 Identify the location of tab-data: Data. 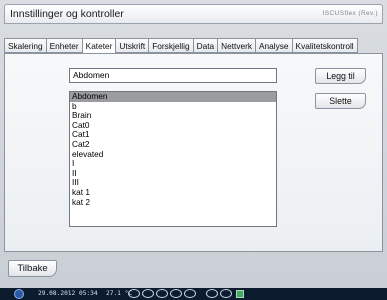
(205, 45).